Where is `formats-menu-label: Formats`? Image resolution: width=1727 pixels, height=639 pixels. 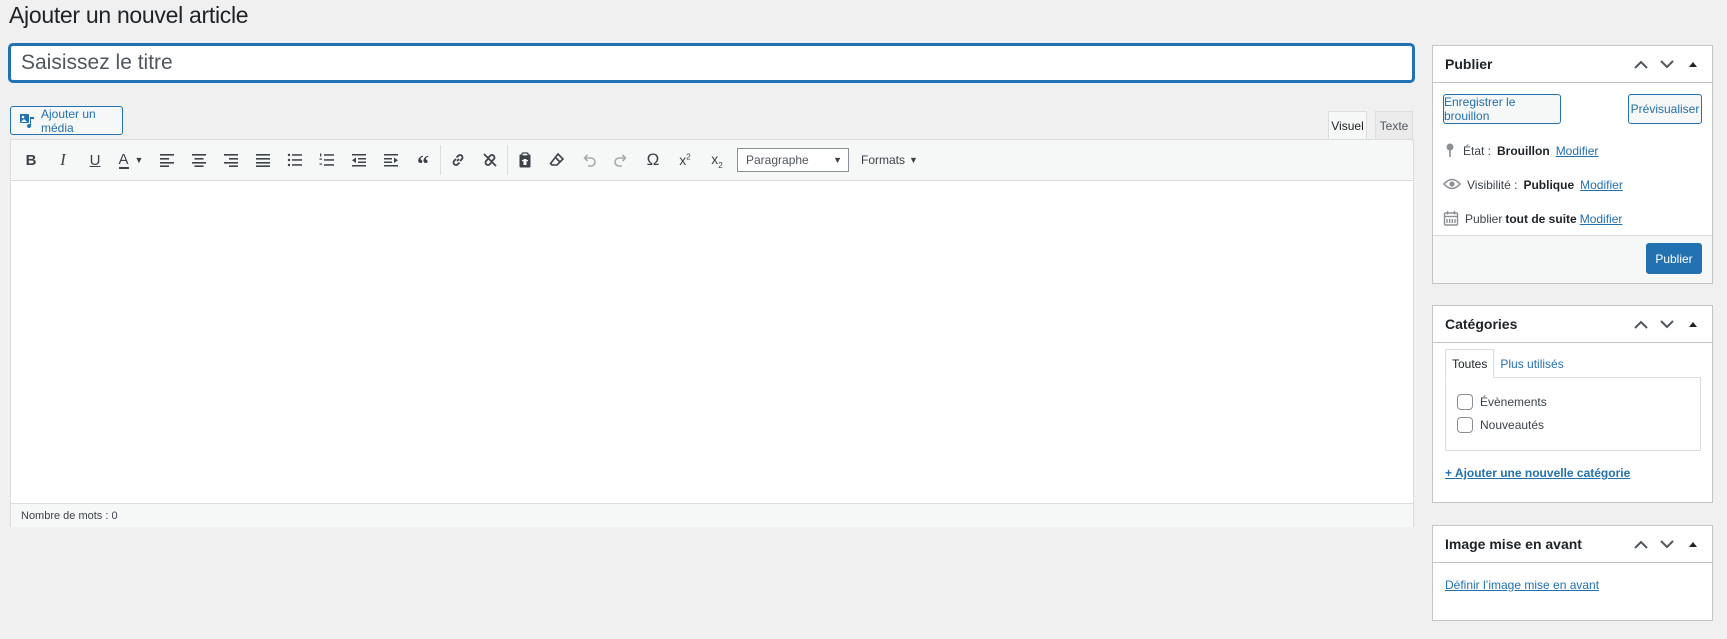 formats-menu-label: Formats is located at coordinates (883, 160).